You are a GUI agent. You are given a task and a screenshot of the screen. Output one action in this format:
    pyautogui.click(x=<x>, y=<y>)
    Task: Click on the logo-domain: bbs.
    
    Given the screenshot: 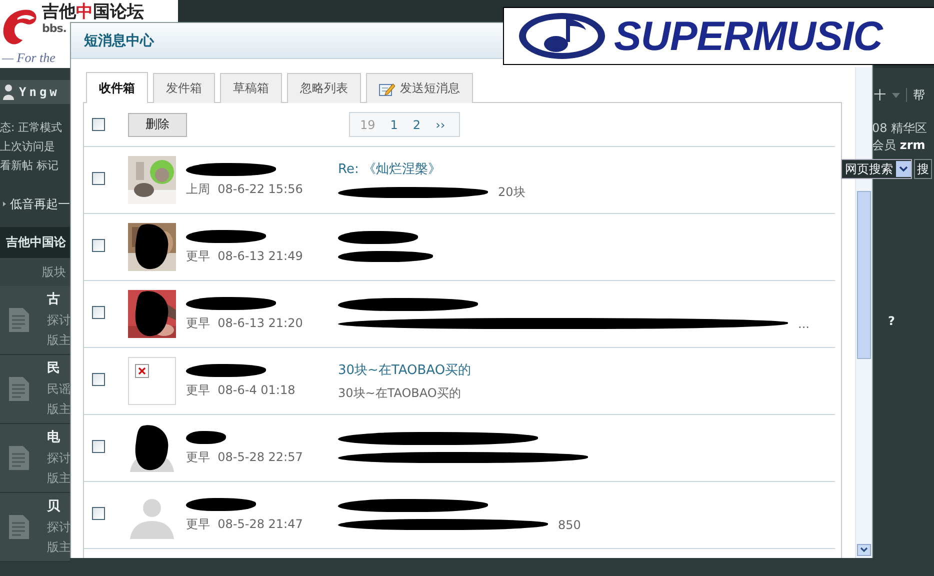 What is the action you would take?
    pyautogui.click(x=55, y=28)
    